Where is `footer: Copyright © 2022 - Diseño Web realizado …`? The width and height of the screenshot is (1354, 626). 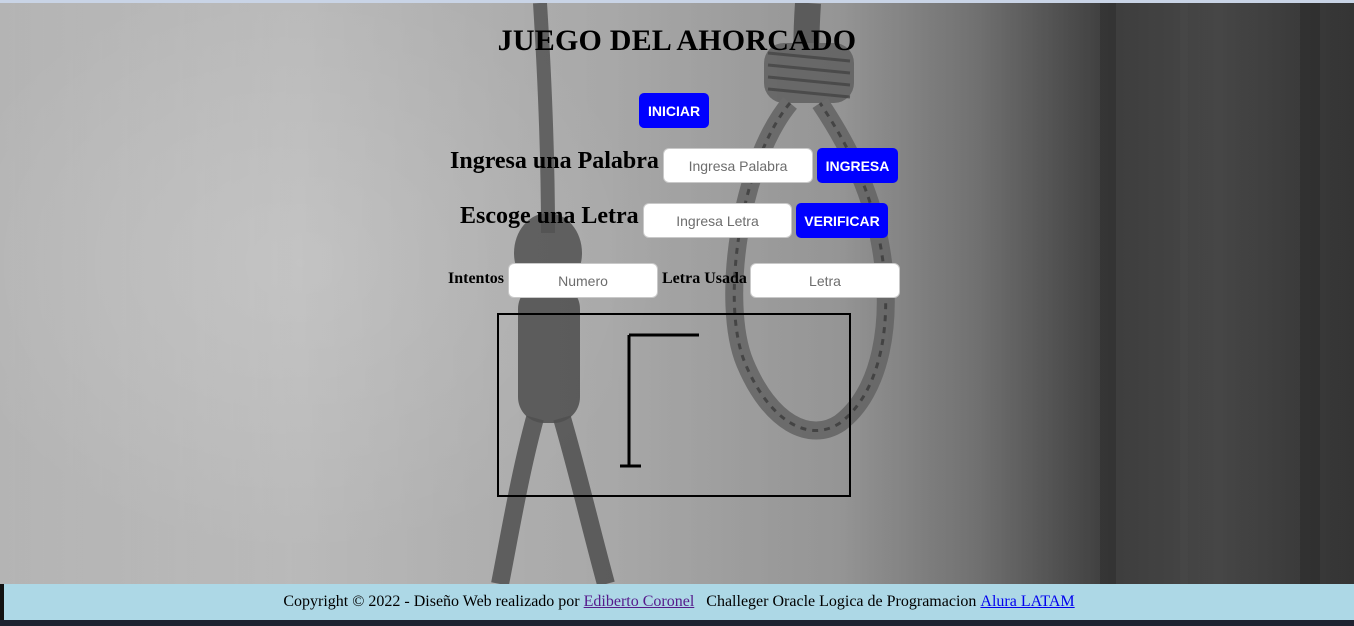
footer: Copyright © 2022 - Diseño Web realizado … is located at coordinates (679, 602).